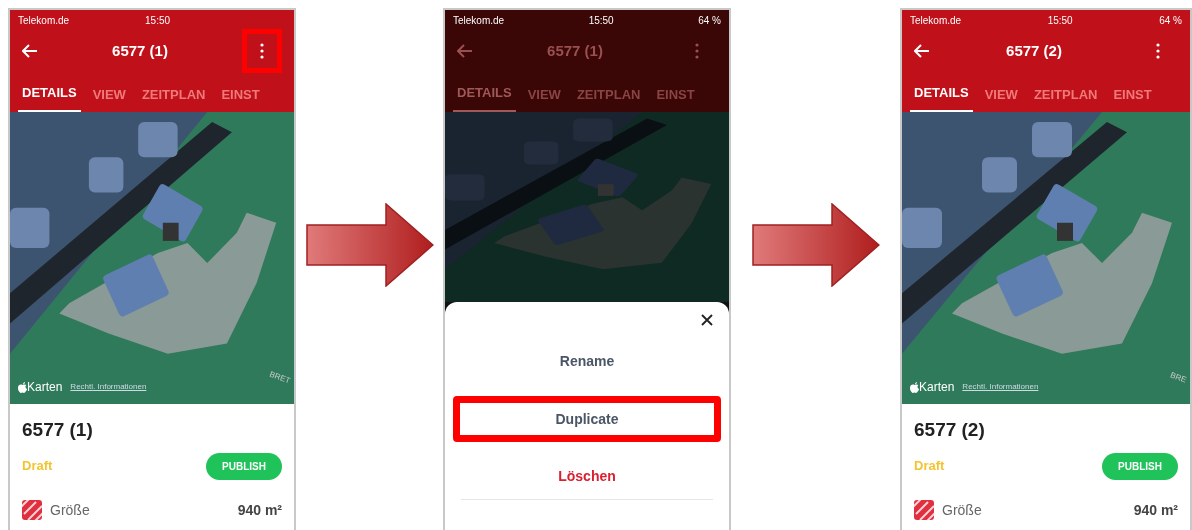  What do you see at coordinates (279, 378) in the screenshot?
I see `street-label: BRET` at bounding box center [279, 378].